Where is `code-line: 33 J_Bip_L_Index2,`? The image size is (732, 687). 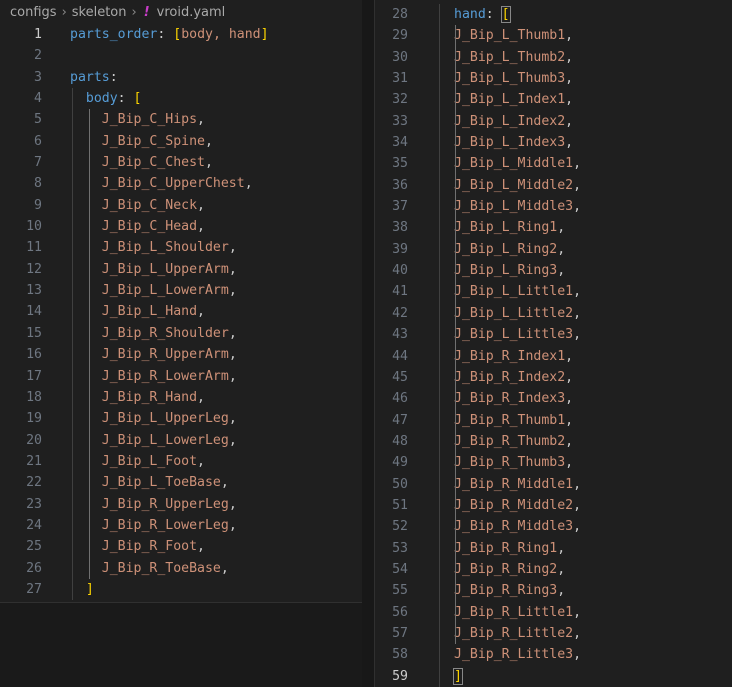
code-line: 33 J_Bip_L_Index2, is located at coordinates (553, 121).